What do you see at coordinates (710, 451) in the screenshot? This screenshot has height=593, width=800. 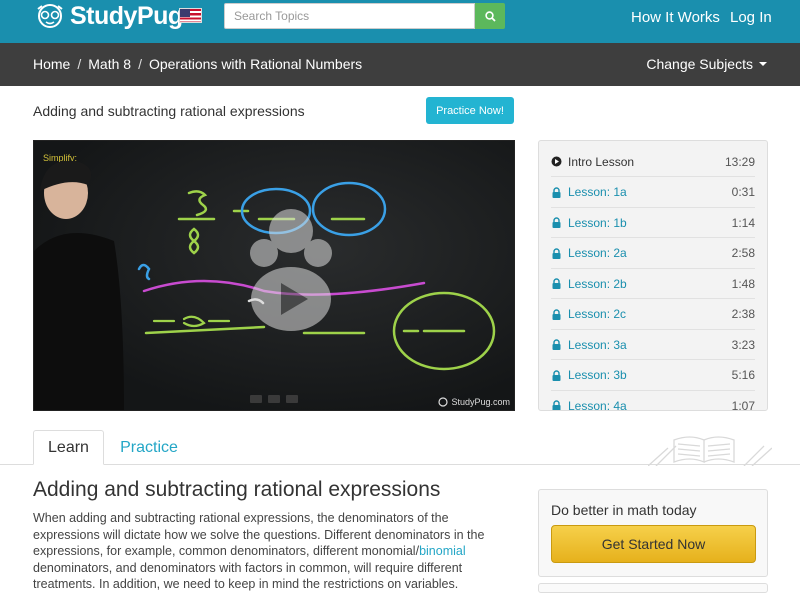 I see `open-book-icon` at bounding box center [710, 451].